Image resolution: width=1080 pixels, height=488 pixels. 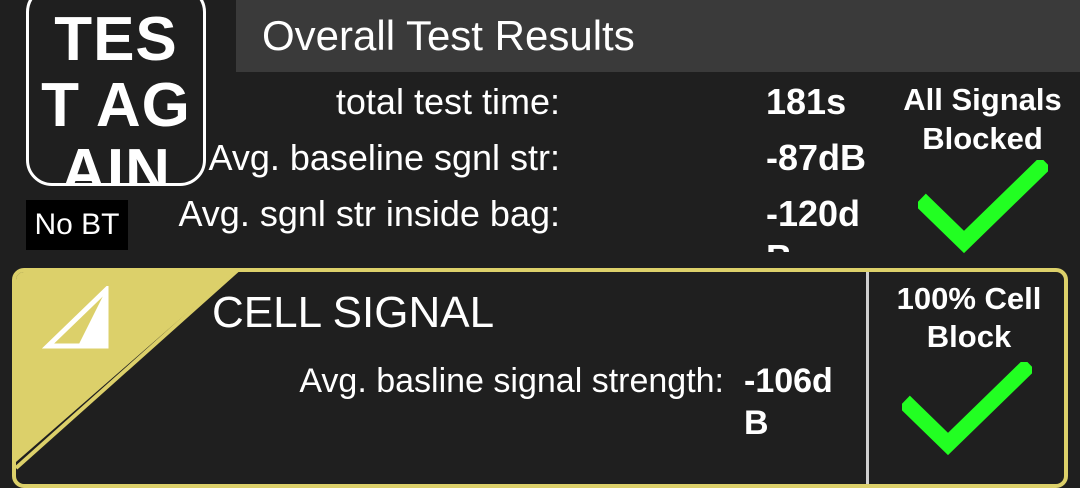 What do you see at coordinates (969, 317) in the screenshot?
I see `cell-verdict: 100% Cell Block` at bounding box center [969, 317].